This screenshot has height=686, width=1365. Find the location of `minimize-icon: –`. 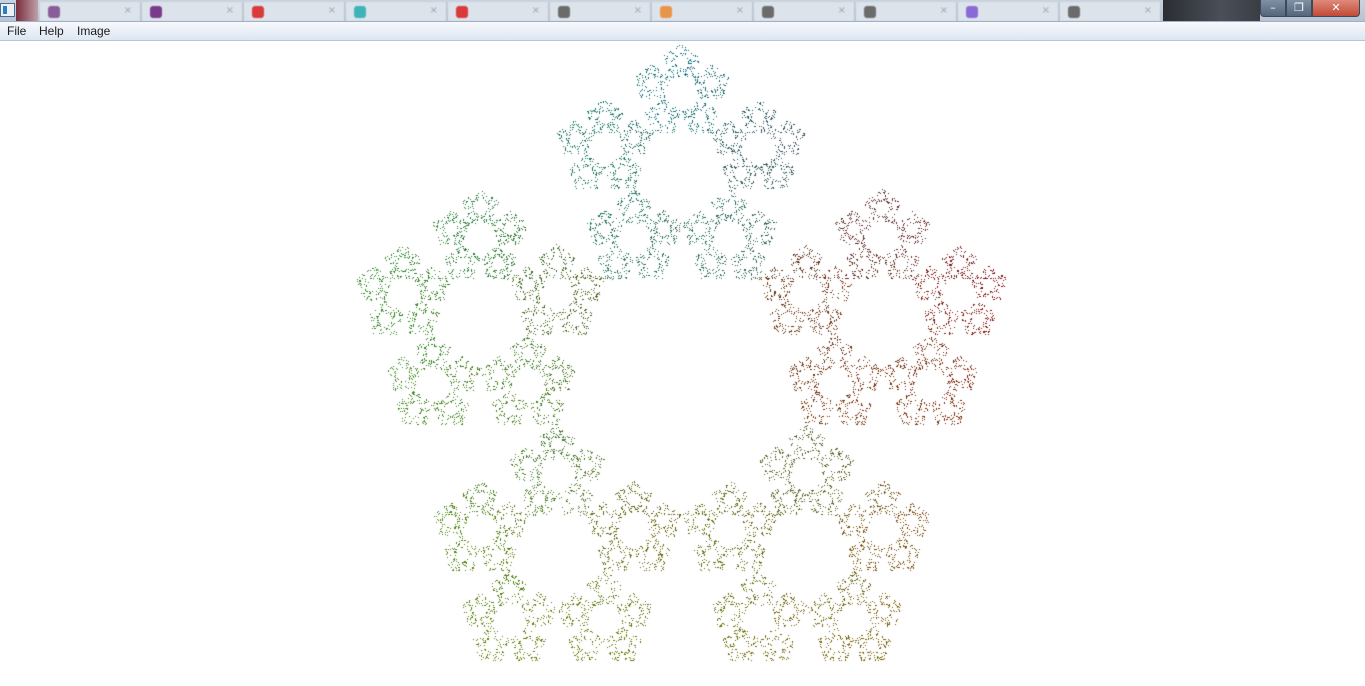

minimize-icon: – is located at coordinates (1273, 7).